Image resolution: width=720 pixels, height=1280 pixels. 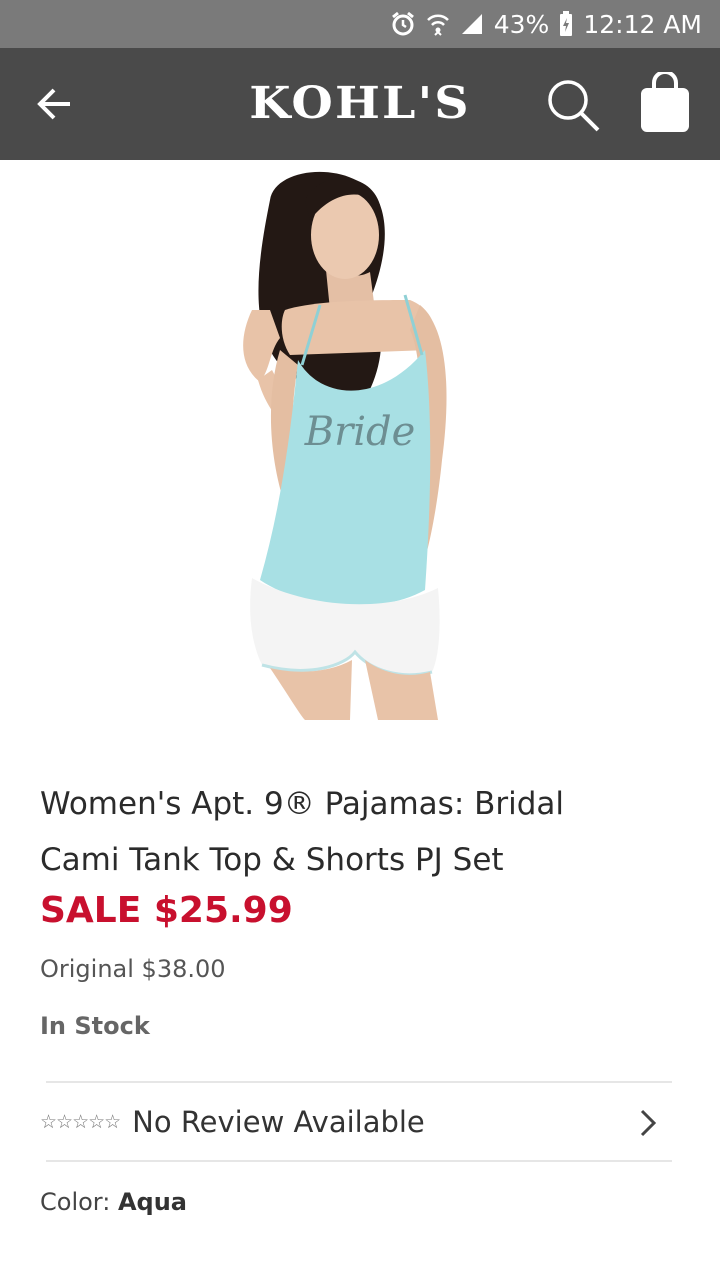 What do you see at coordinates (521, 24) in the screenshot?
I see `battery-percent: 43%` at bounding box center [521, 24].